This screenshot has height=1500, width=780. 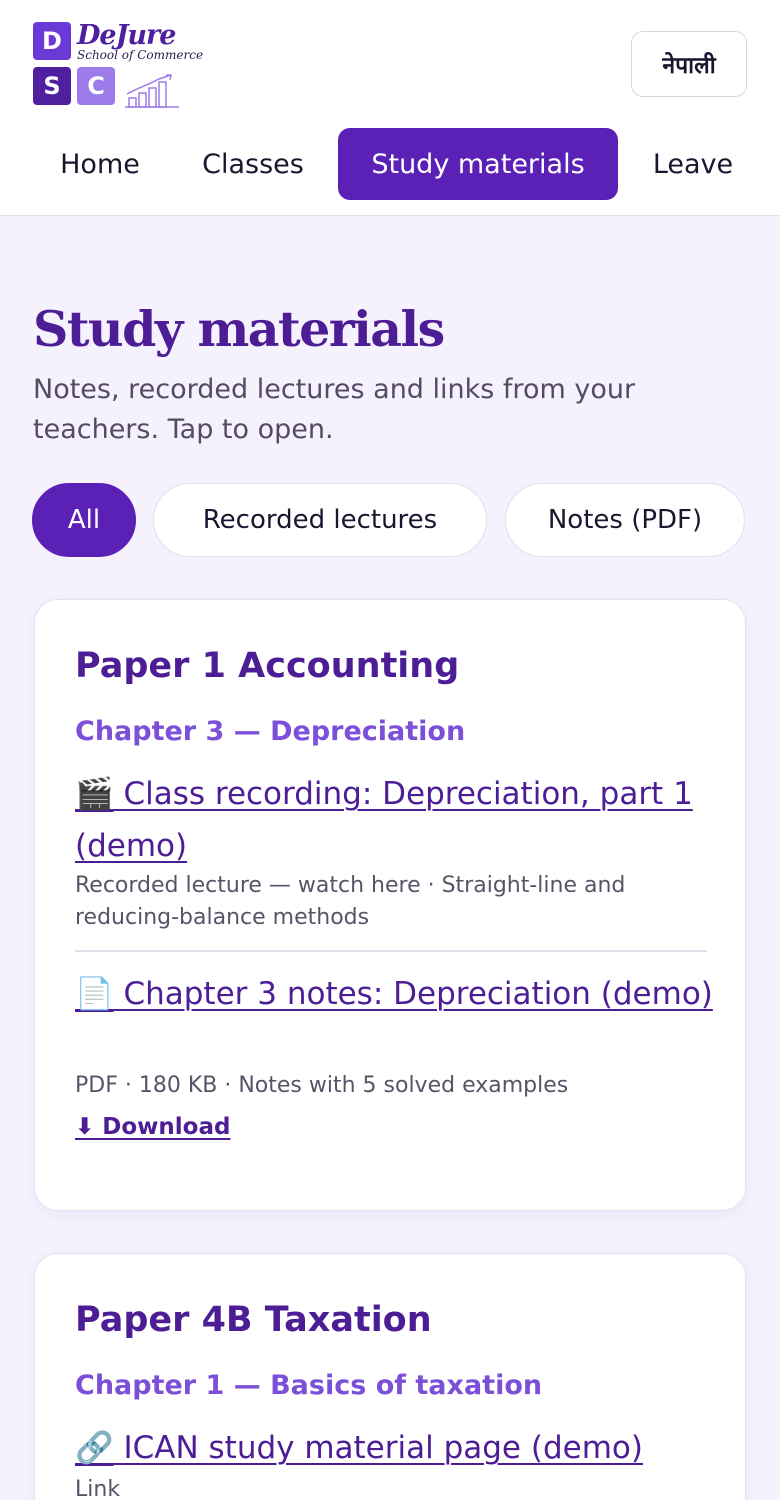 I want to click on growth-chart-icon, so click(x=152, y=91).